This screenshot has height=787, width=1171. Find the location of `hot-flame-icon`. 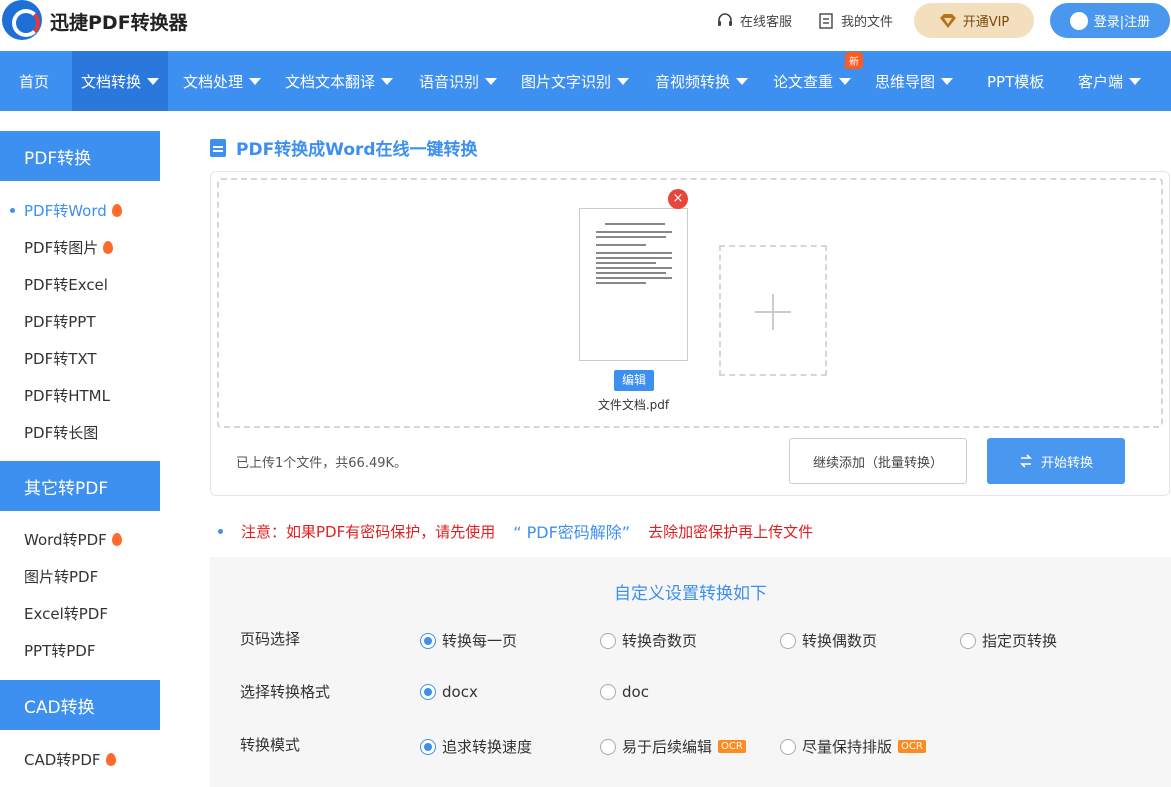

hot-flame-icon is located at coordinates (116, 210).